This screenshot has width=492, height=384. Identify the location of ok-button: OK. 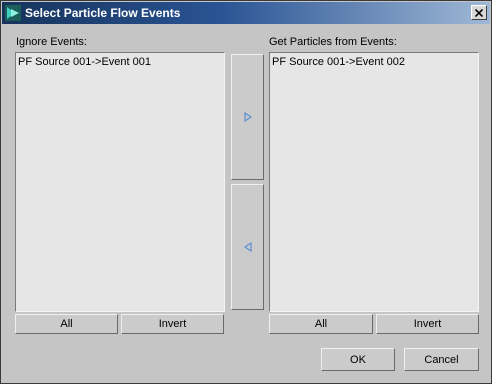
(358, 359).